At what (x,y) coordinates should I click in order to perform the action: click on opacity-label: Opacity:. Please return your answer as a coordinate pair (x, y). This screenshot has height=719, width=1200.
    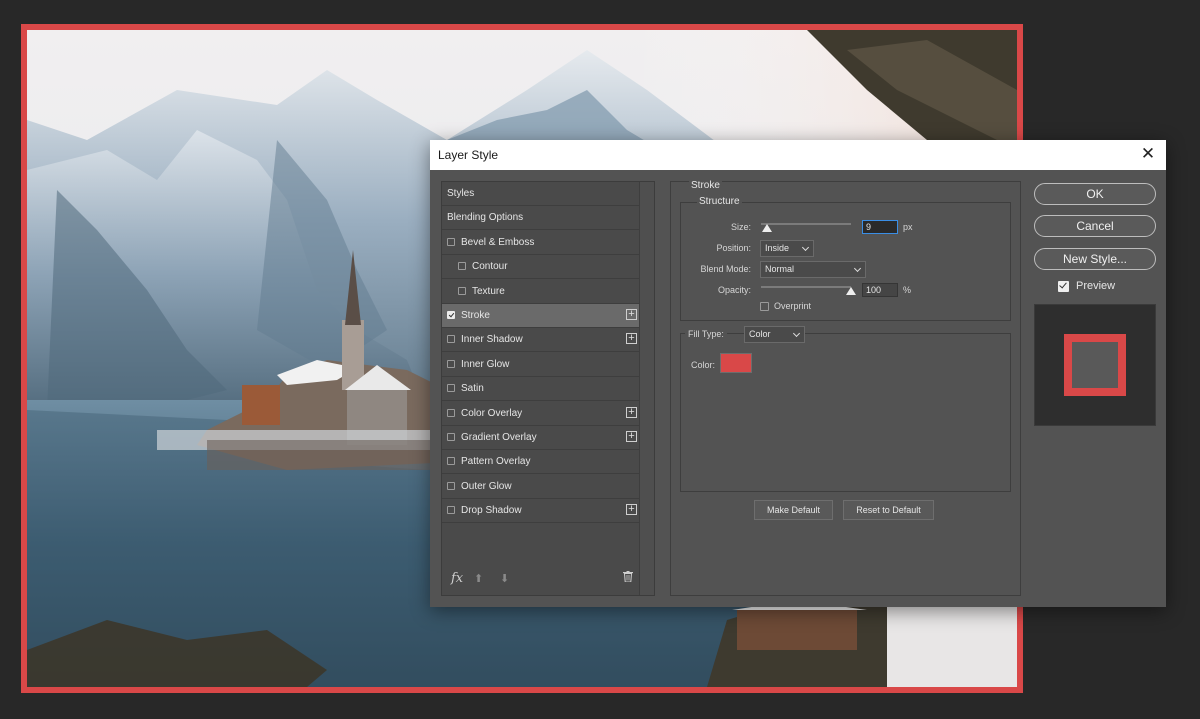
    Looking at the image, I should click on (734, 290).